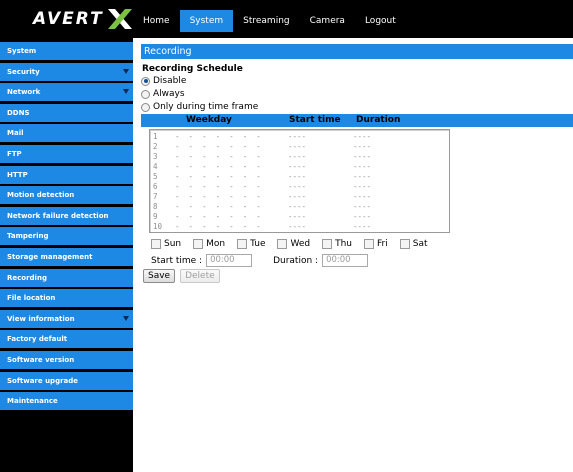 The image size is (573, 472). Describe the element at coordinates (119, 19) in the screenshot. I see `logo-x-icon` at that location.